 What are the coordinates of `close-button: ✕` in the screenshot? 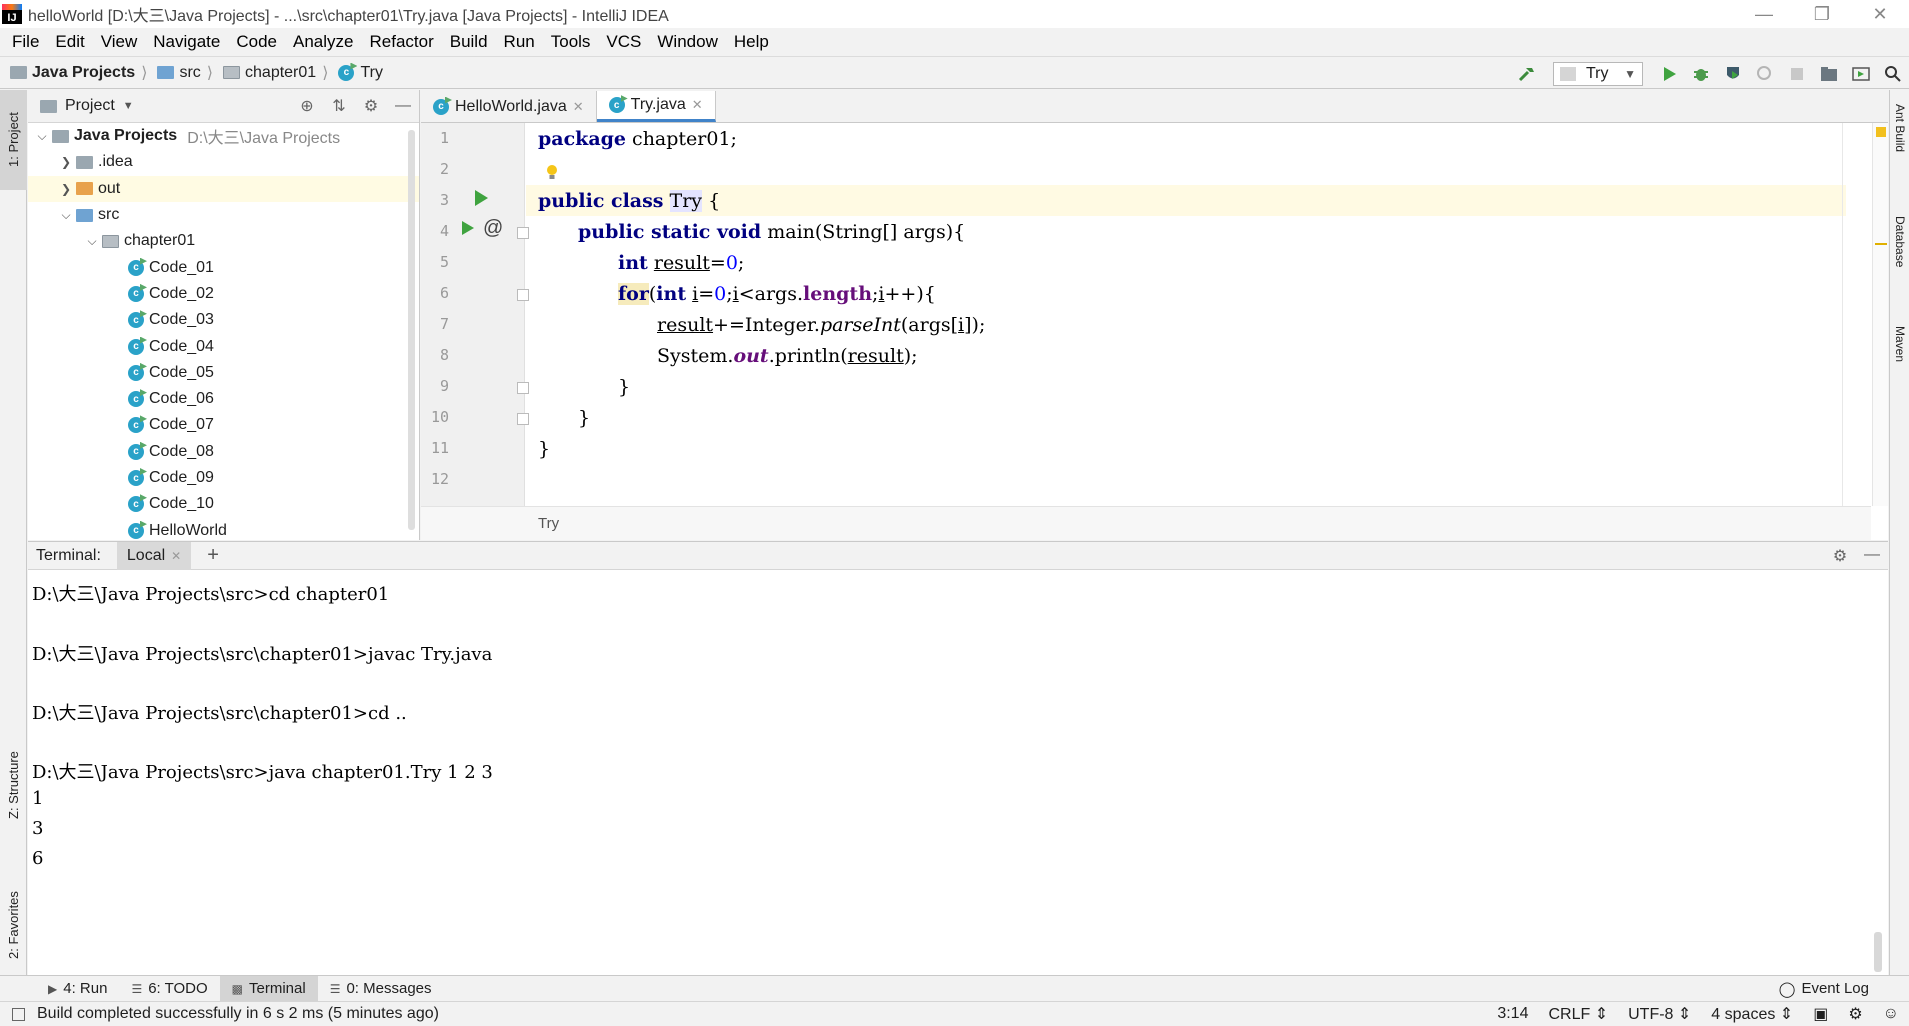 It's located at (1880, 14).